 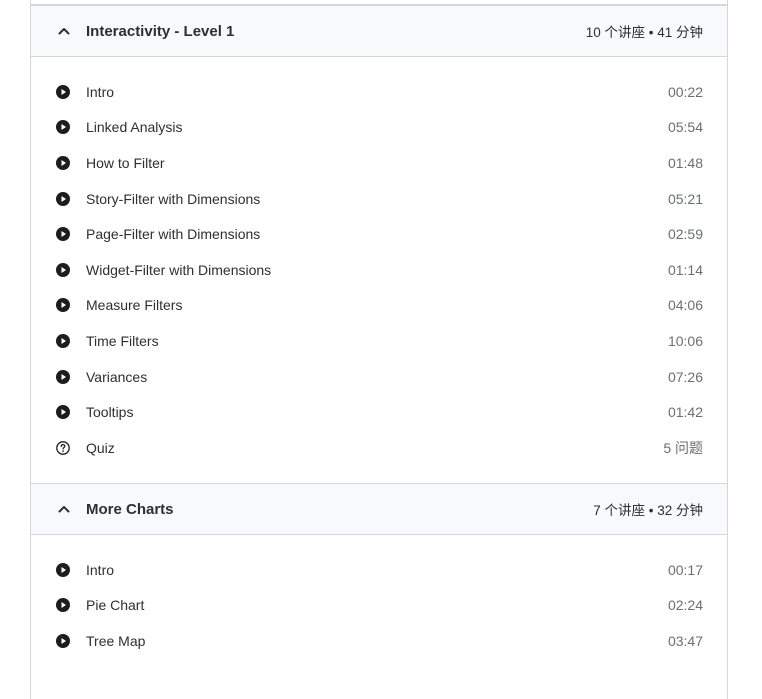 What do you see at coordinates (379, 163) in the screenshot?
I see `lecture-item: How to Filter 01:48` at bounding box center [379, 163].